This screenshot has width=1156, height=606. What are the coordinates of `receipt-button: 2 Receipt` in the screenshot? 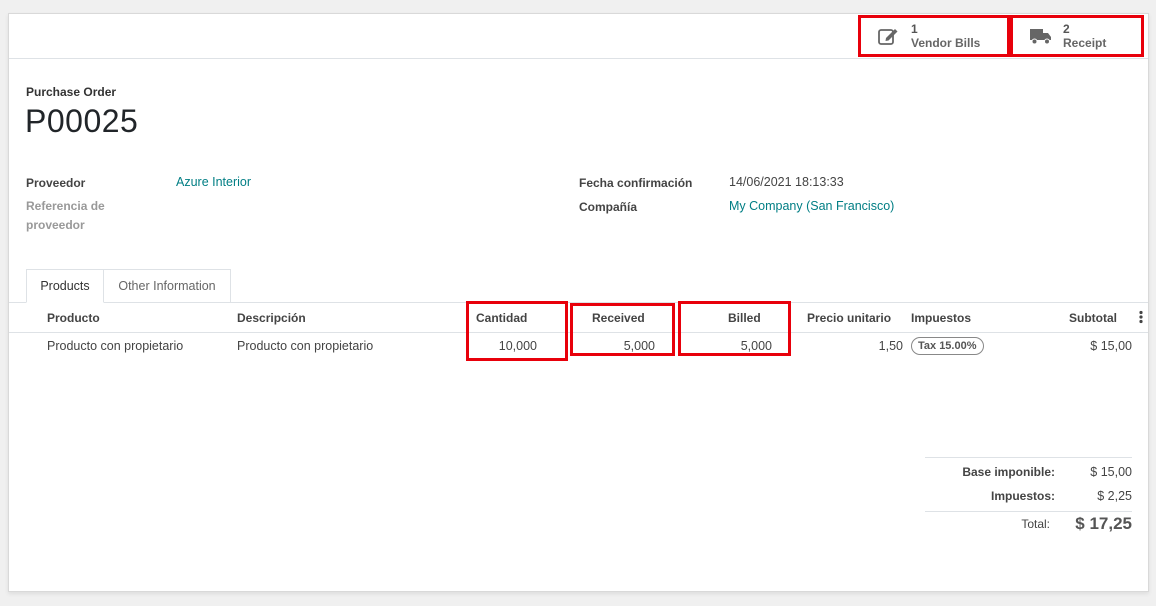 It's located at (1077, 36).